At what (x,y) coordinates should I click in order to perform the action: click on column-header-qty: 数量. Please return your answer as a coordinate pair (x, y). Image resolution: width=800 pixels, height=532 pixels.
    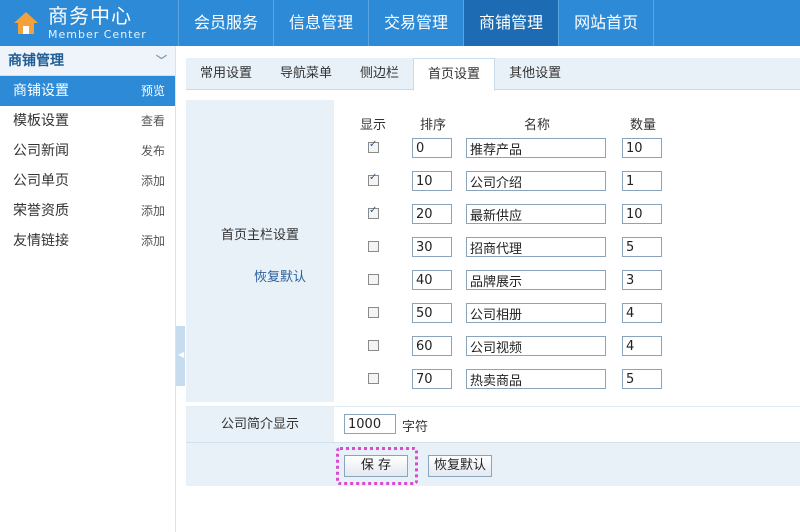
    Looking at the image, I should click on (643, 125).